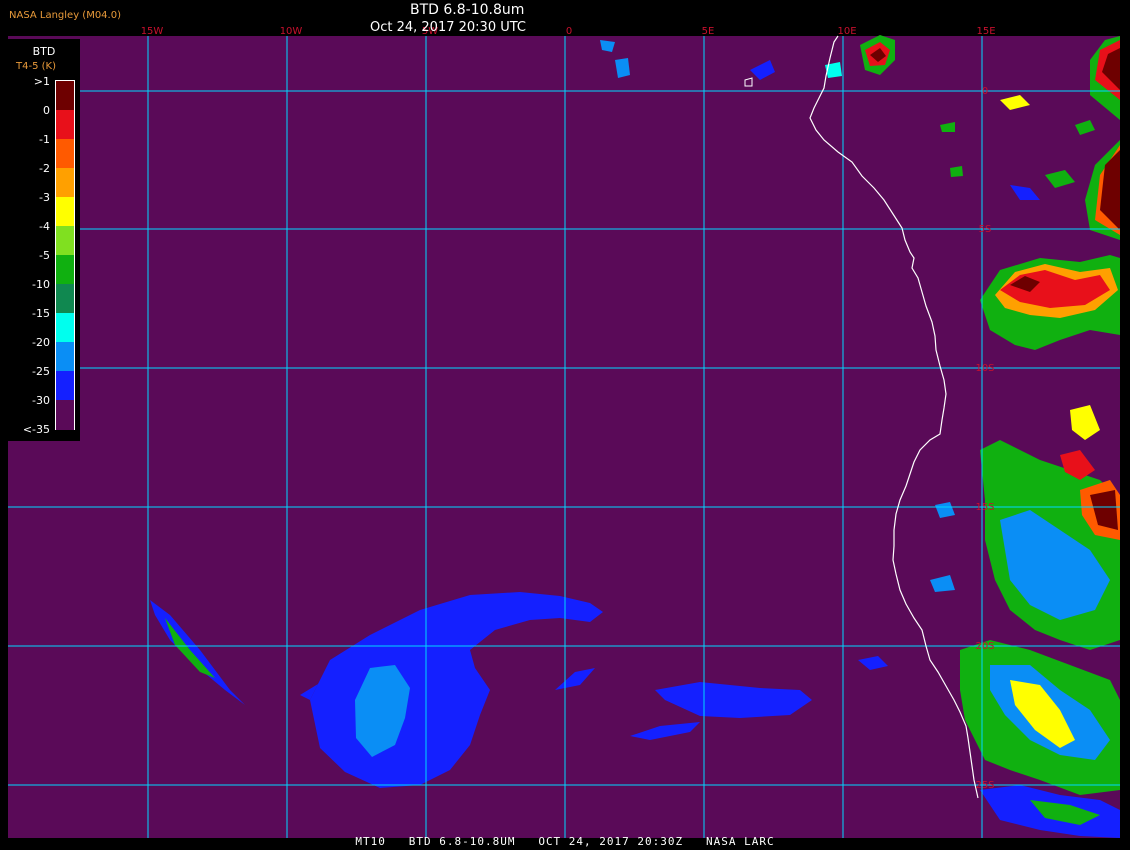 The width and height of the screenshot is (1130, 850). I want to click on product-title: BTD 6.8-10.8um, so click(467, 10).